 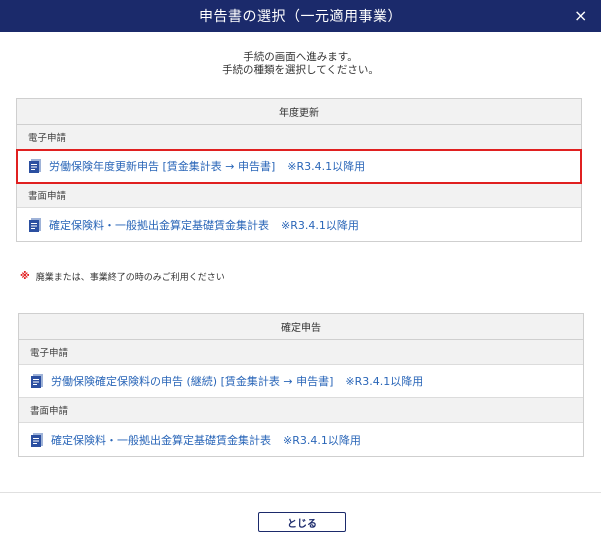 I want to click on final-return-header: 確定申告, so click(x=301, y=327).